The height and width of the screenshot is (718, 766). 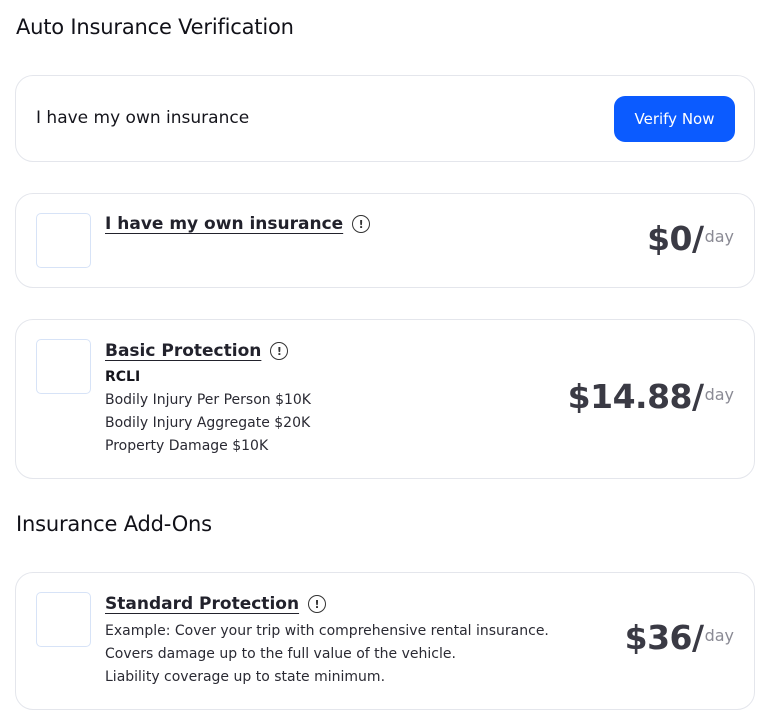 I want to click on verify-now-button: Verify Now, so click(x=674, y=119).